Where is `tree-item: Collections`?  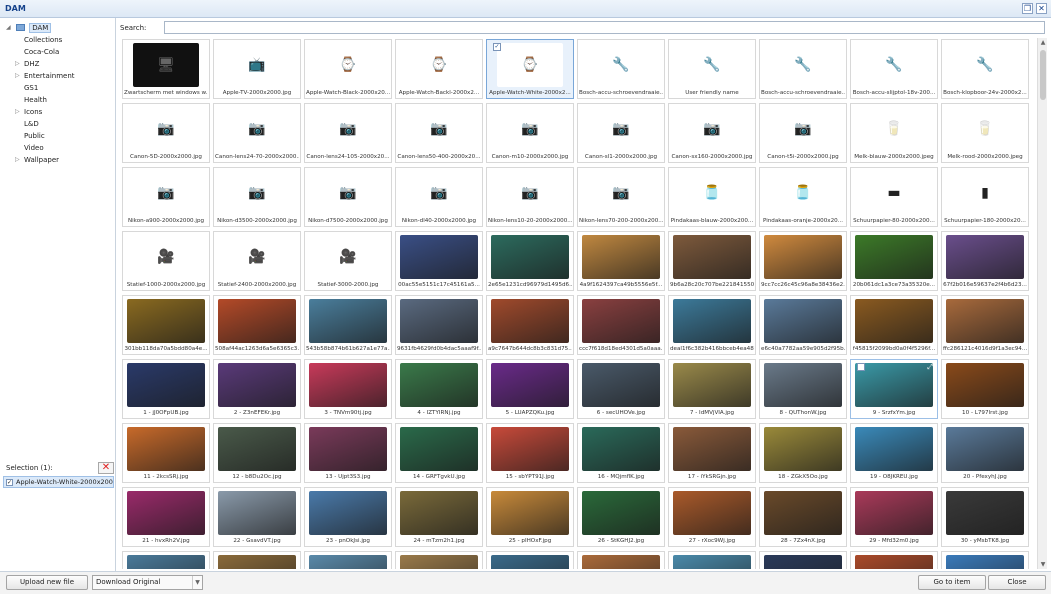 tree-item: Collections is located at coordinates (58, 40).